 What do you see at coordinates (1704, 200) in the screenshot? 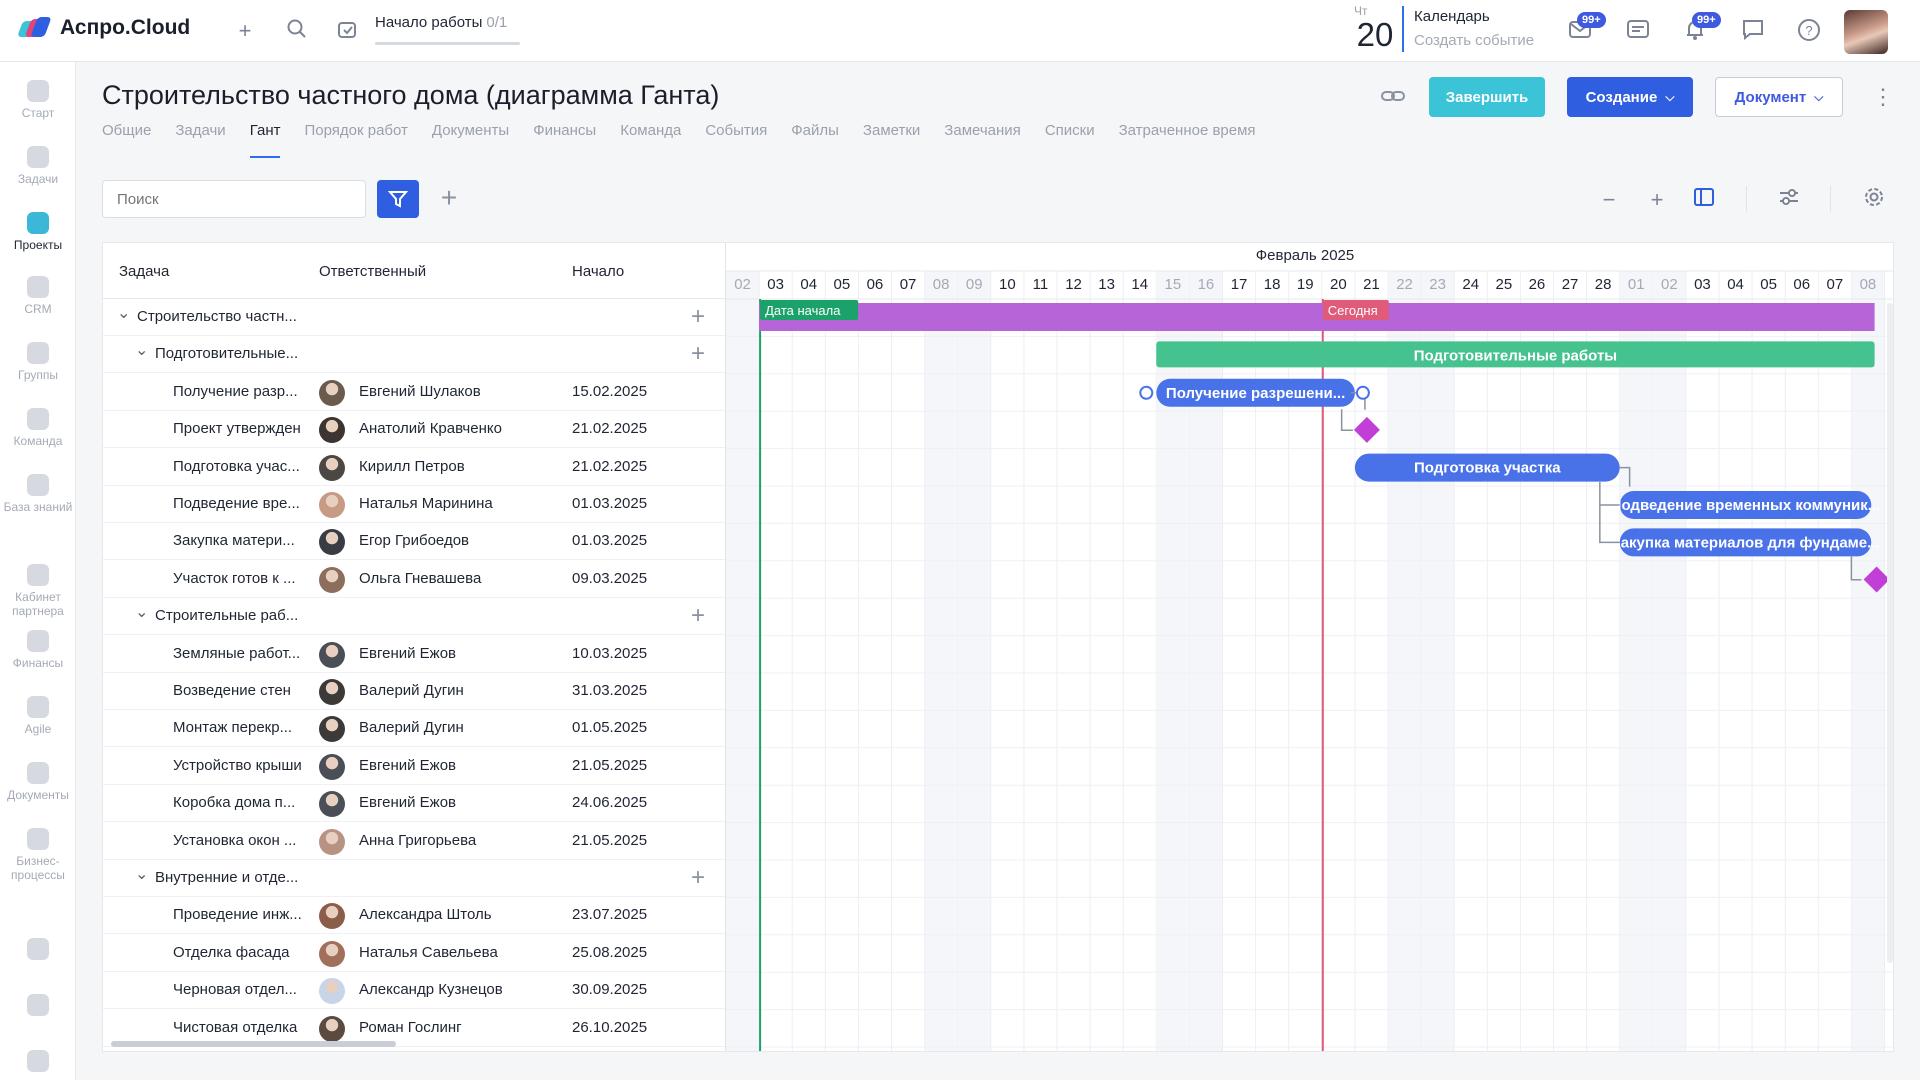
I see `layout-icon` at bounding box center [1704, 200].